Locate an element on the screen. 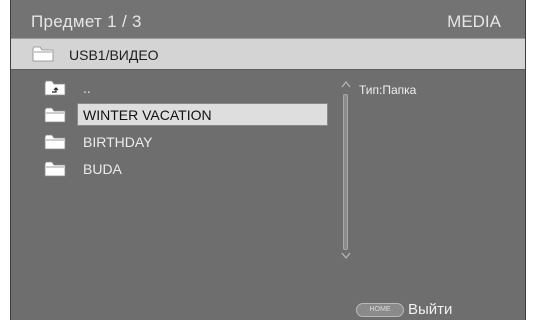 The image size is (538, 320). list-item-label: WINTER VACATION is located at coordinates (147, 115).